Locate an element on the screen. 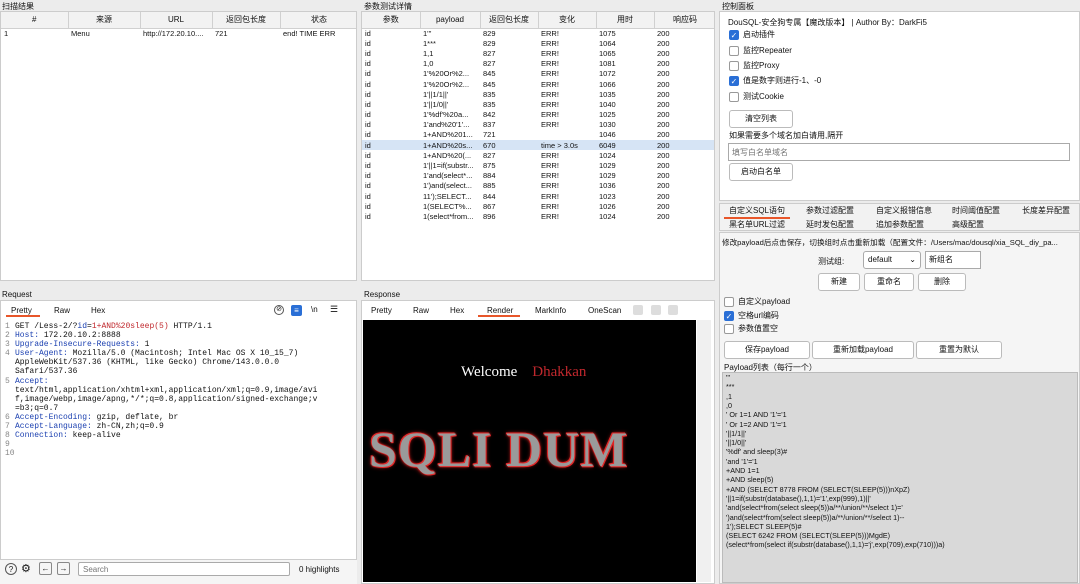 This screenshot has height=584, width=1080. table-row: id 1'%20Or%2... 845 ERR! 1066 200 is located at coordinates (538, 84).